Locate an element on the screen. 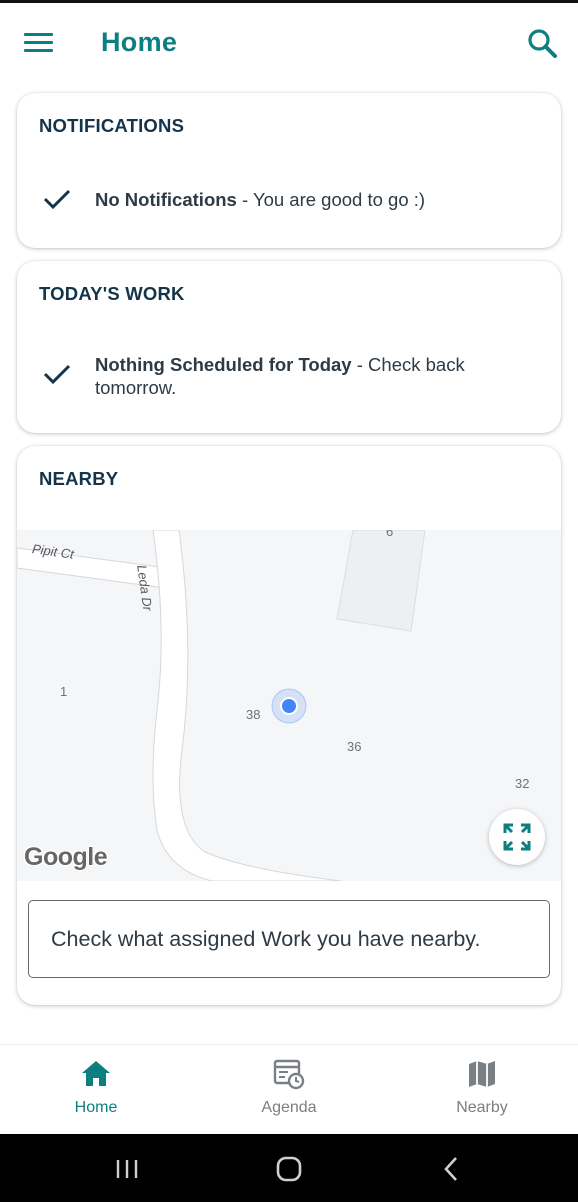  nearby-title: NEARBY is located at coordinates (79, 478).